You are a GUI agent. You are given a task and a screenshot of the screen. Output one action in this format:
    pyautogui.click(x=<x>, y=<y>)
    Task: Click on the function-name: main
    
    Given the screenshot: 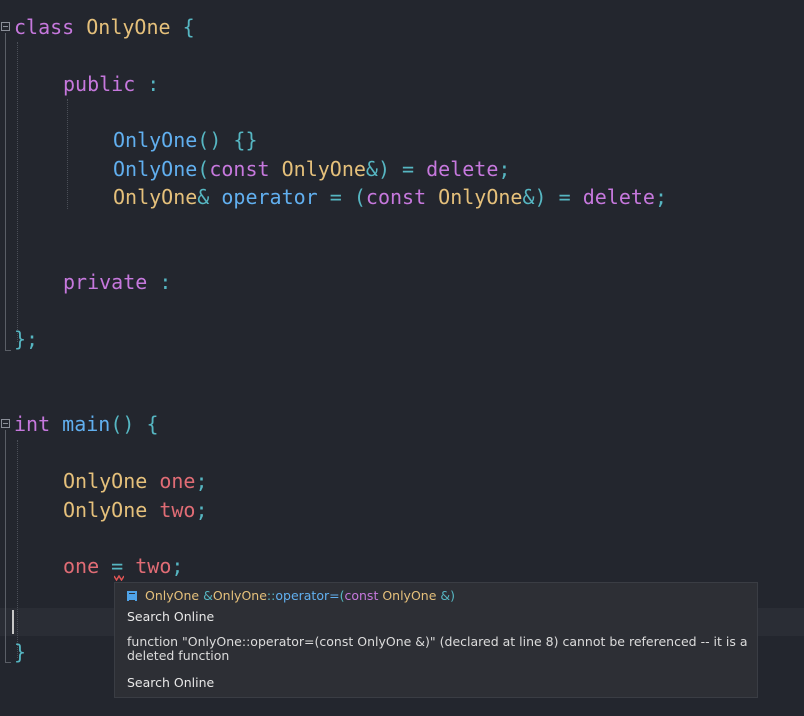 What is the action you would take?
    pyautogui.click(x=86, y=424)
    